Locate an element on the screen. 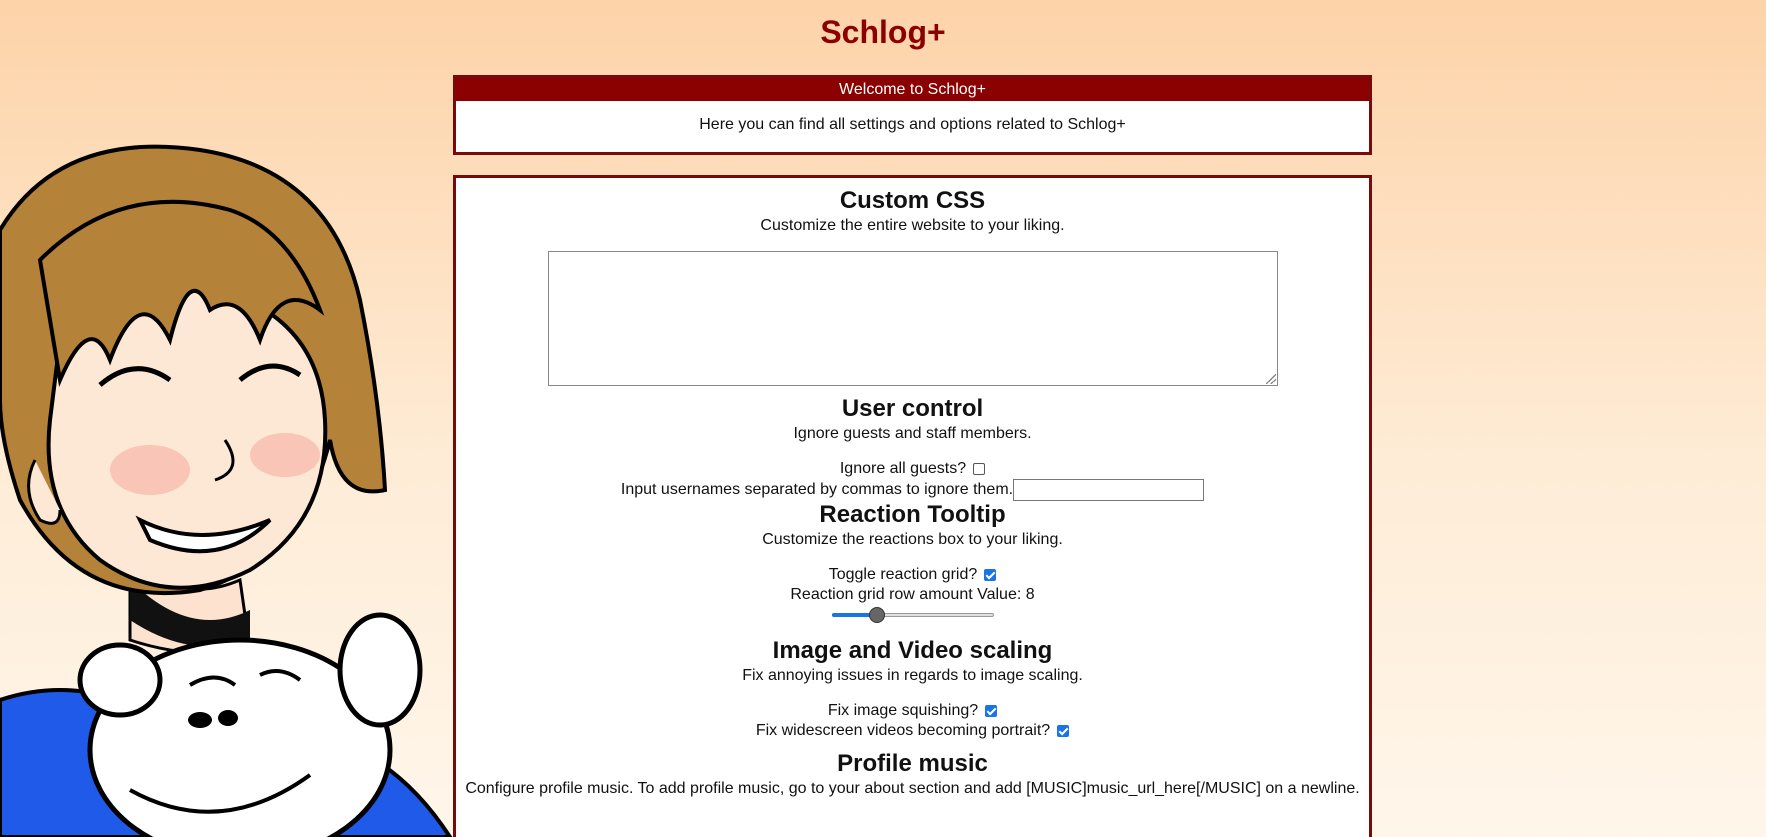  ignore-guests-label: Ignore all guests? is located at coordinates (903, 468).